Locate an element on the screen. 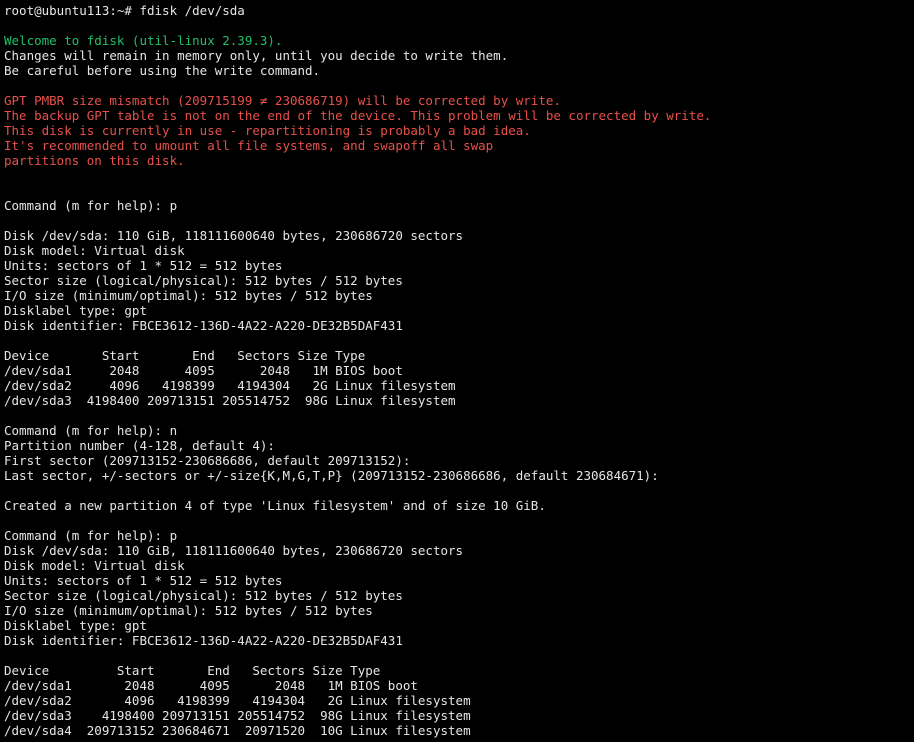 The height and width of the screenshot is (742, 914). terminal-line: Welcome to fdisk (util-linux 2.39.3). is located at coordinates (143, 40).